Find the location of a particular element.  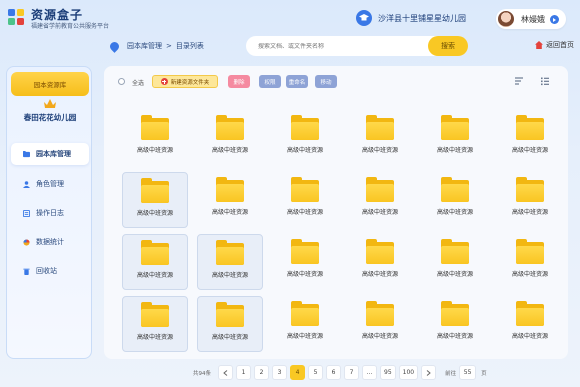

prev-page-button is located at coordinates (225, 372).